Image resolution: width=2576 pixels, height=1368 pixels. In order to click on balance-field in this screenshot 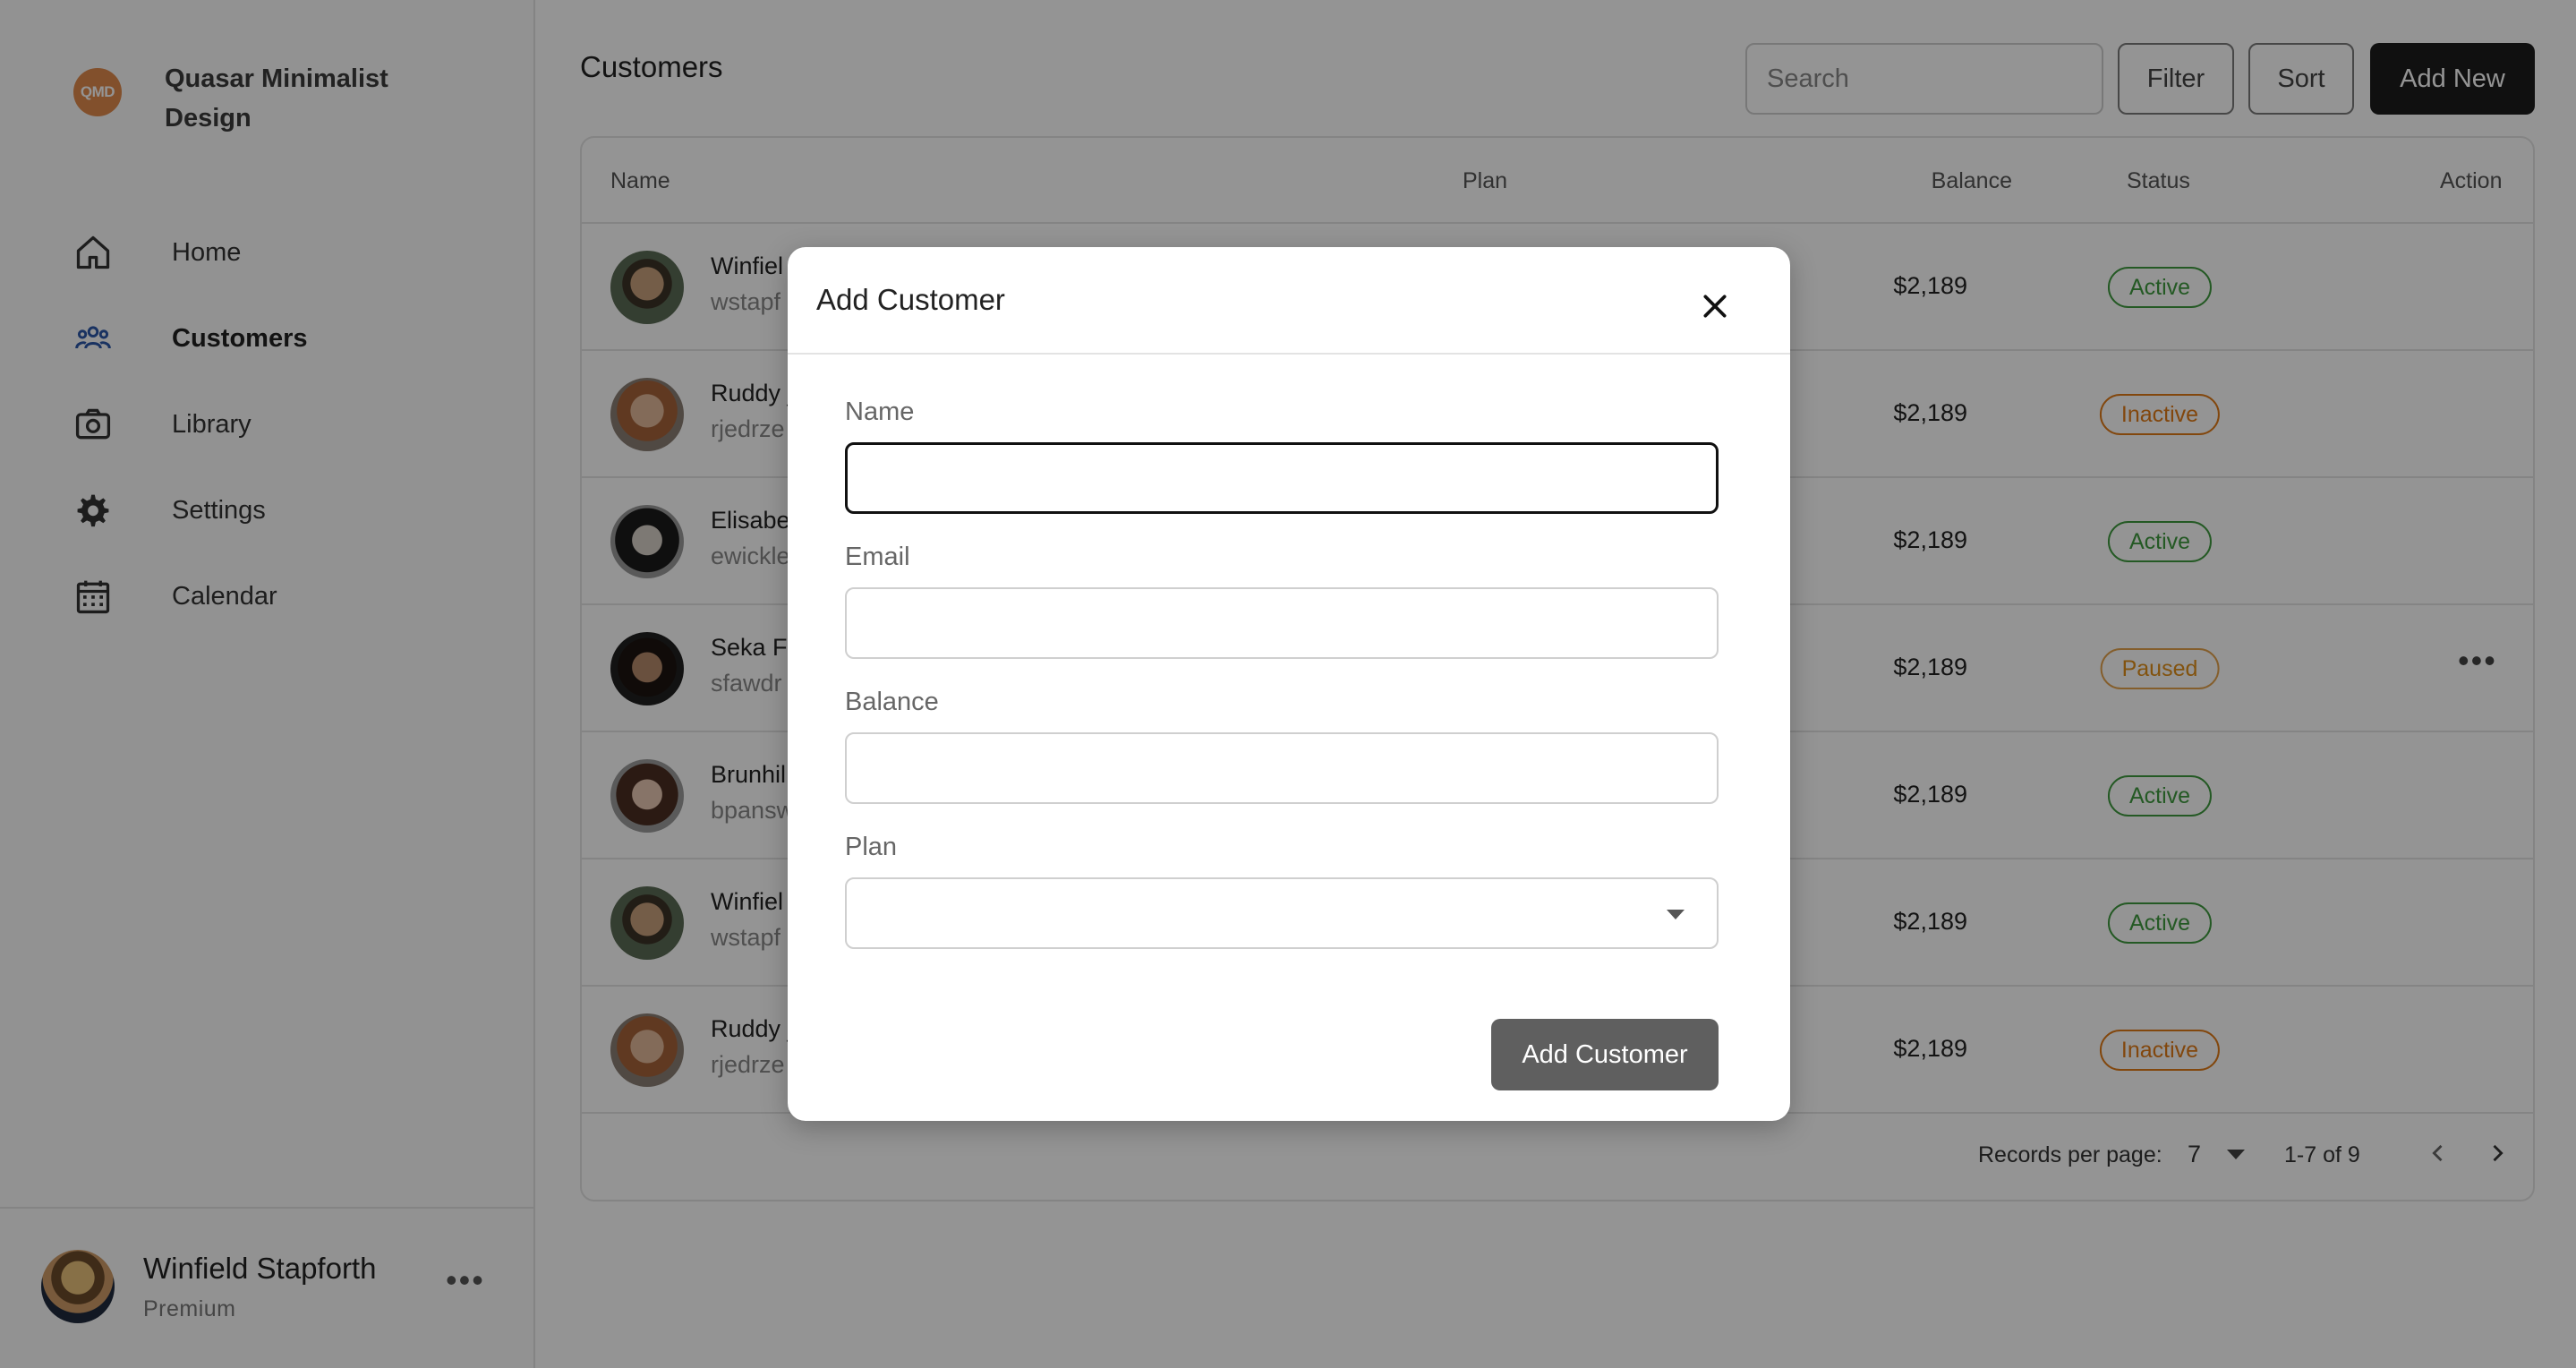, I will do `click(1282, 768)`.